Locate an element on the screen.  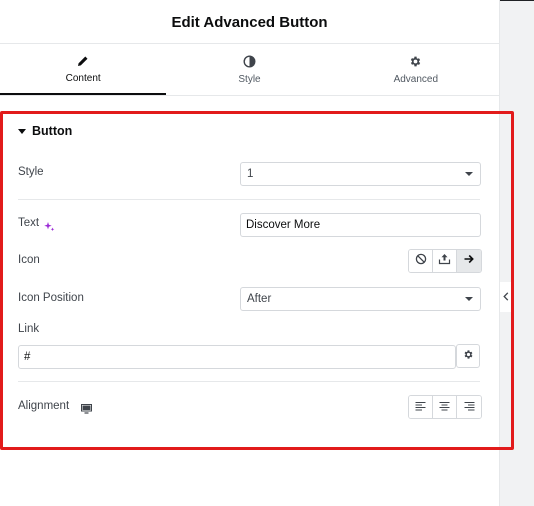
align-right-icon is located at coordinates (469, 407).